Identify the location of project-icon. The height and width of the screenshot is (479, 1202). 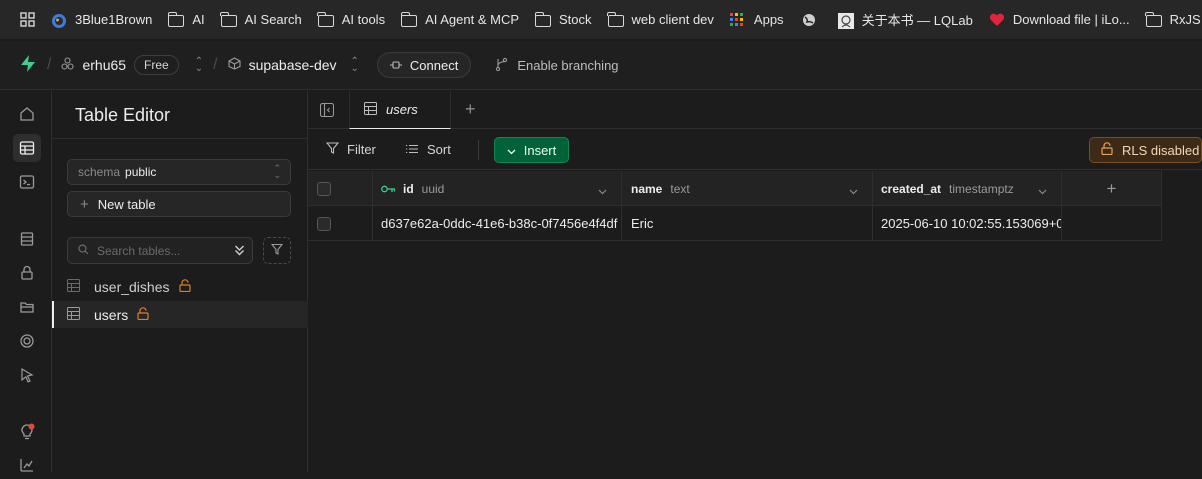
(234, 65).